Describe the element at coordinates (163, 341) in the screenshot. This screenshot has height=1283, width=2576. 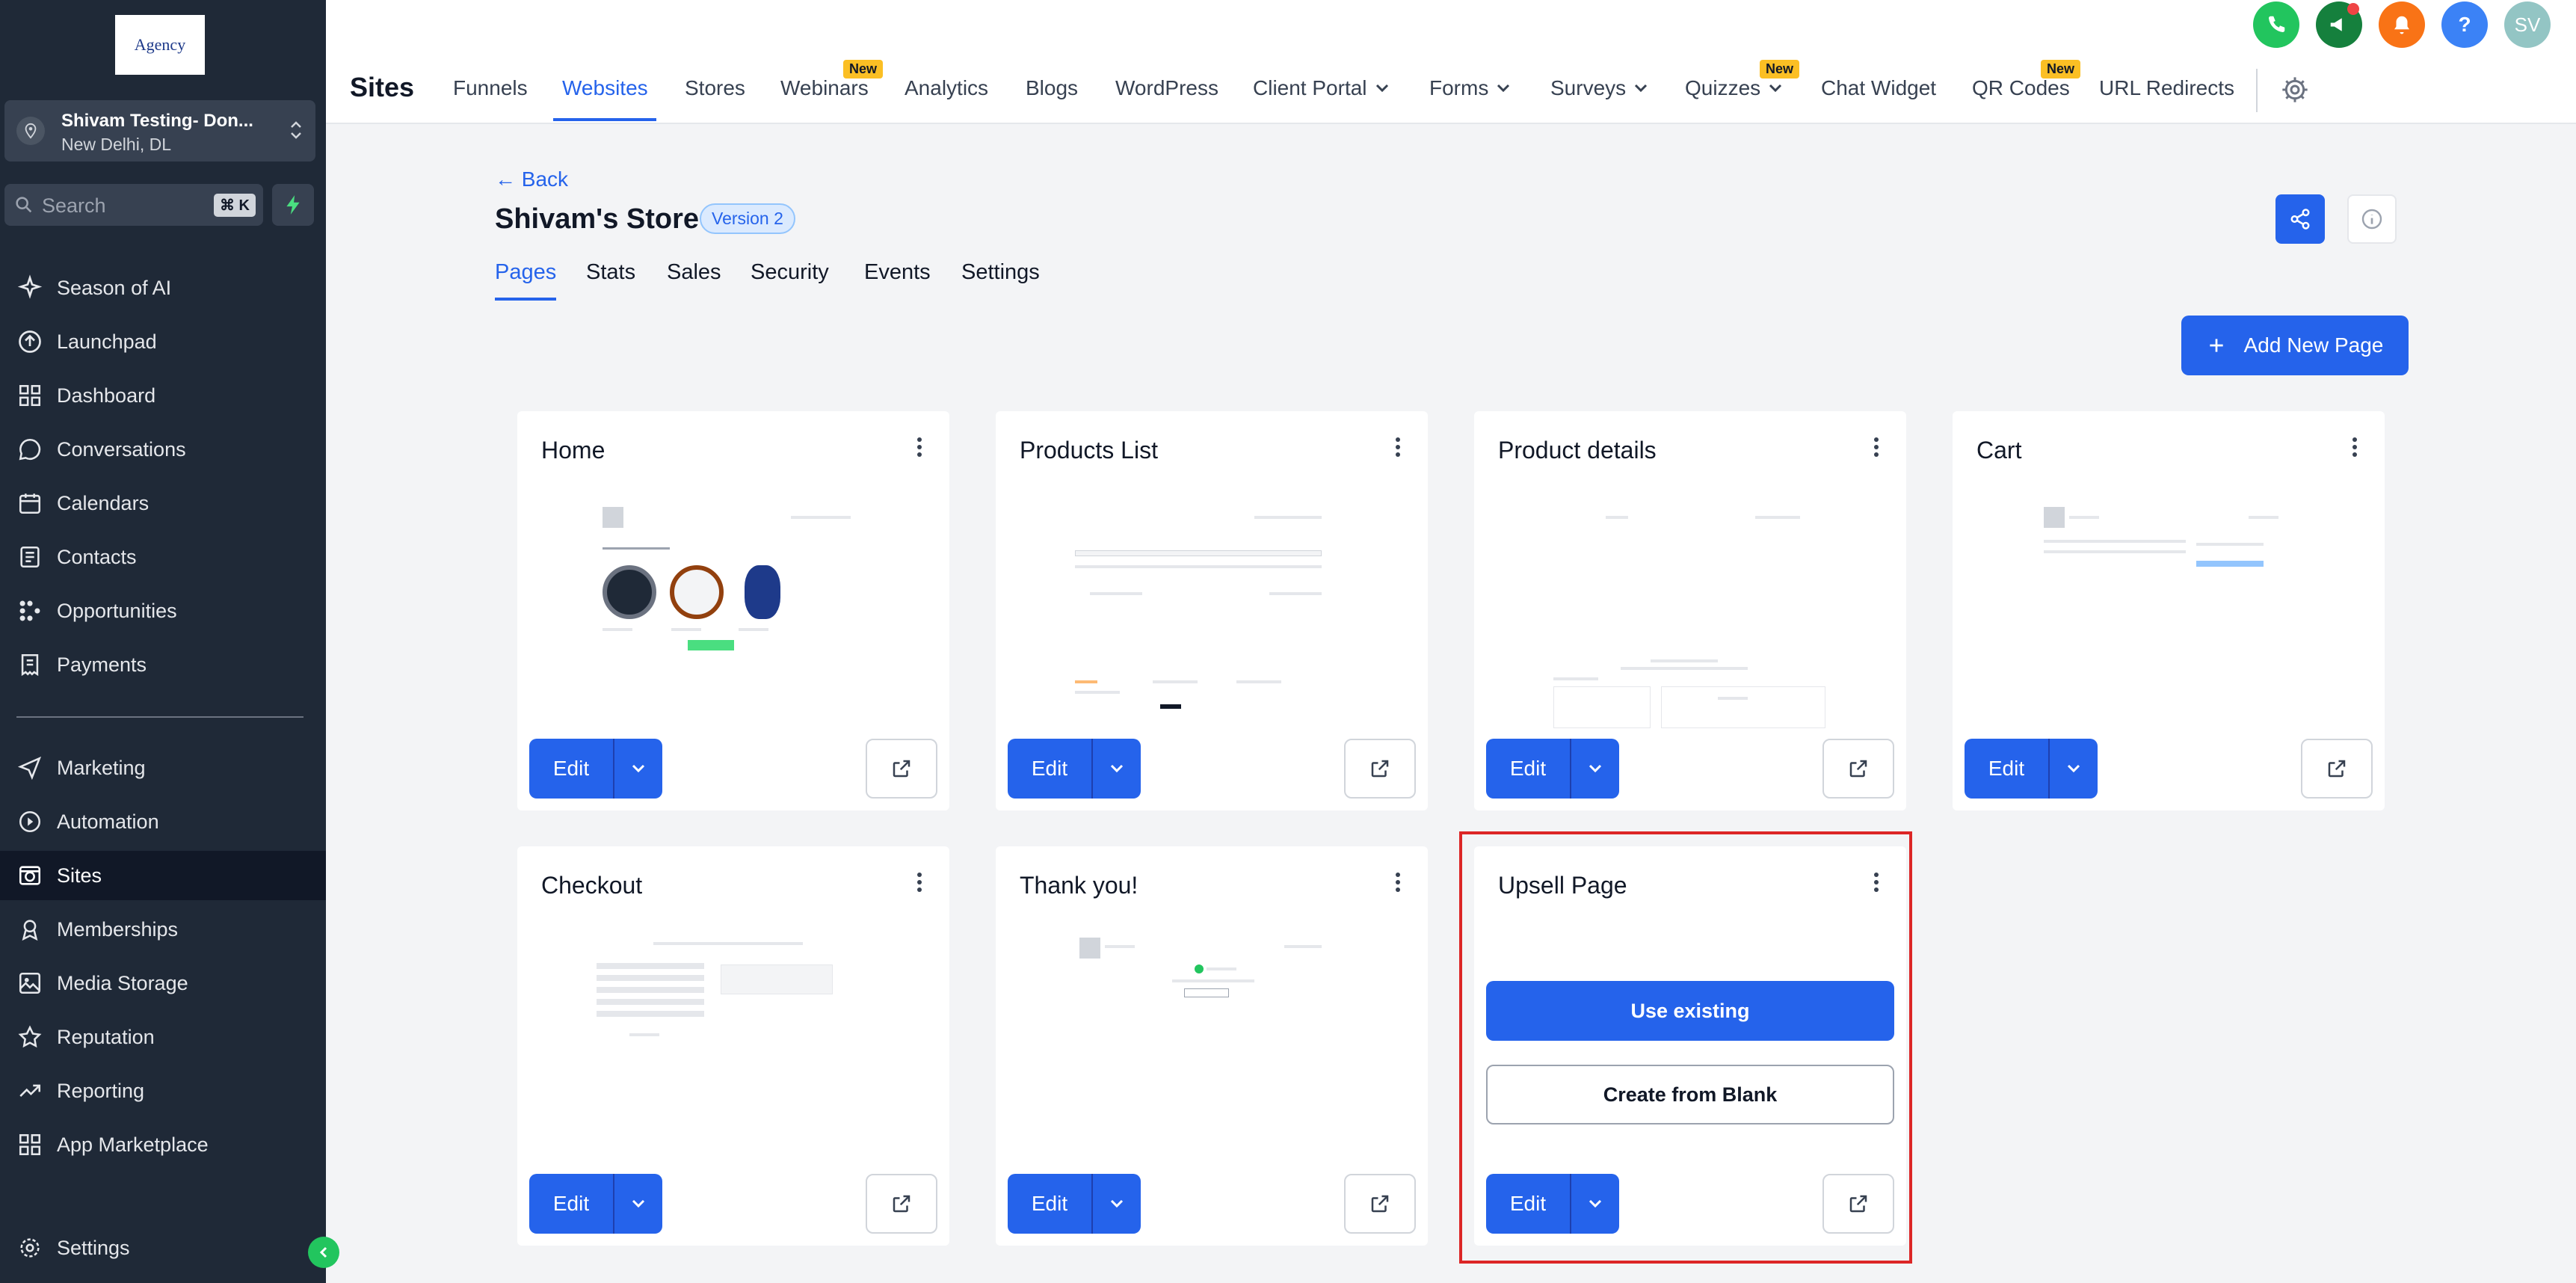
I see `sidebar-item-launchpad: Launchpad` at that location.